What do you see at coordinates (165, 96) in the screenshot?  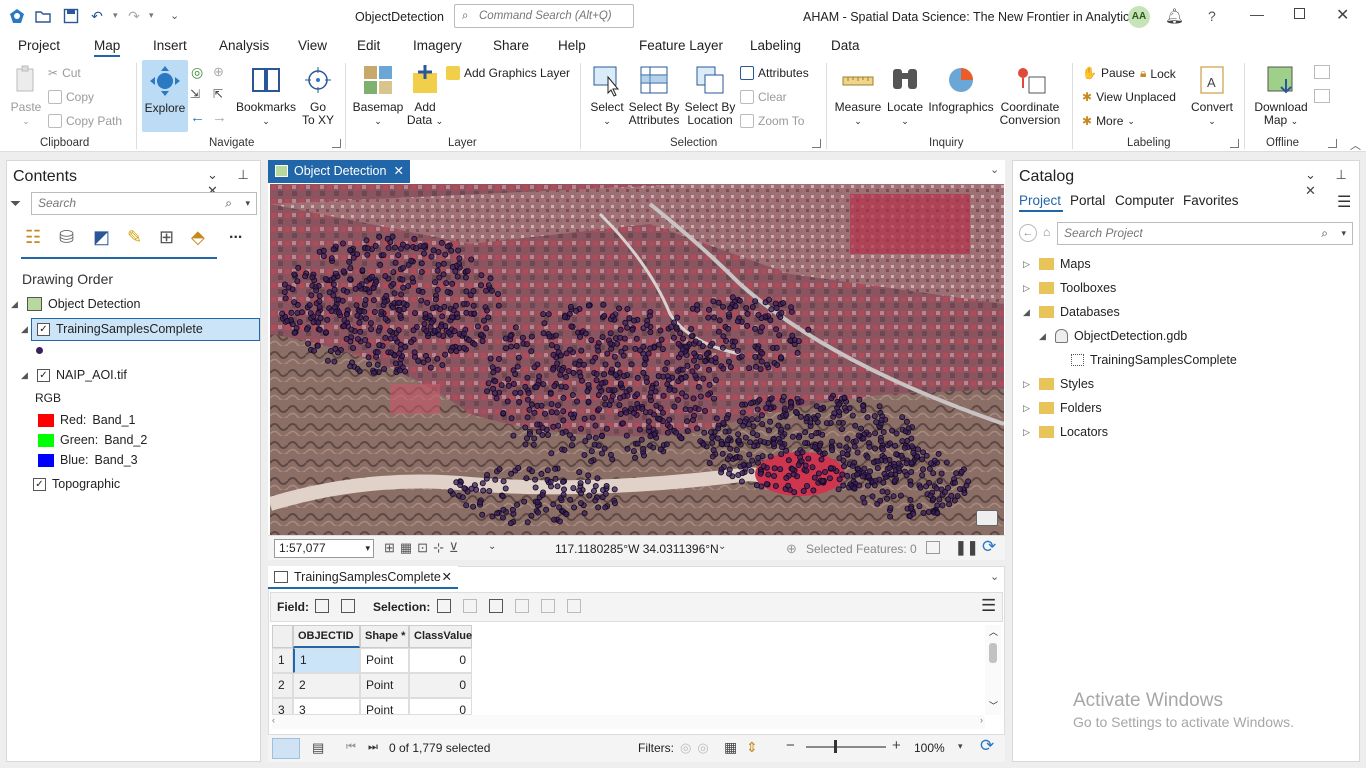 I see `explore-button: Explore` at bounding box center [165, 96].